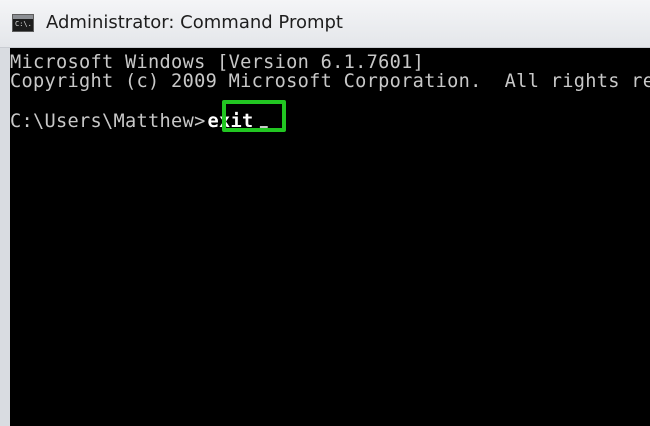 This screenshot has height=426, width=650. I want to click on title-bar: C:\. Administrator: Command Prompt, so click(325, 24).